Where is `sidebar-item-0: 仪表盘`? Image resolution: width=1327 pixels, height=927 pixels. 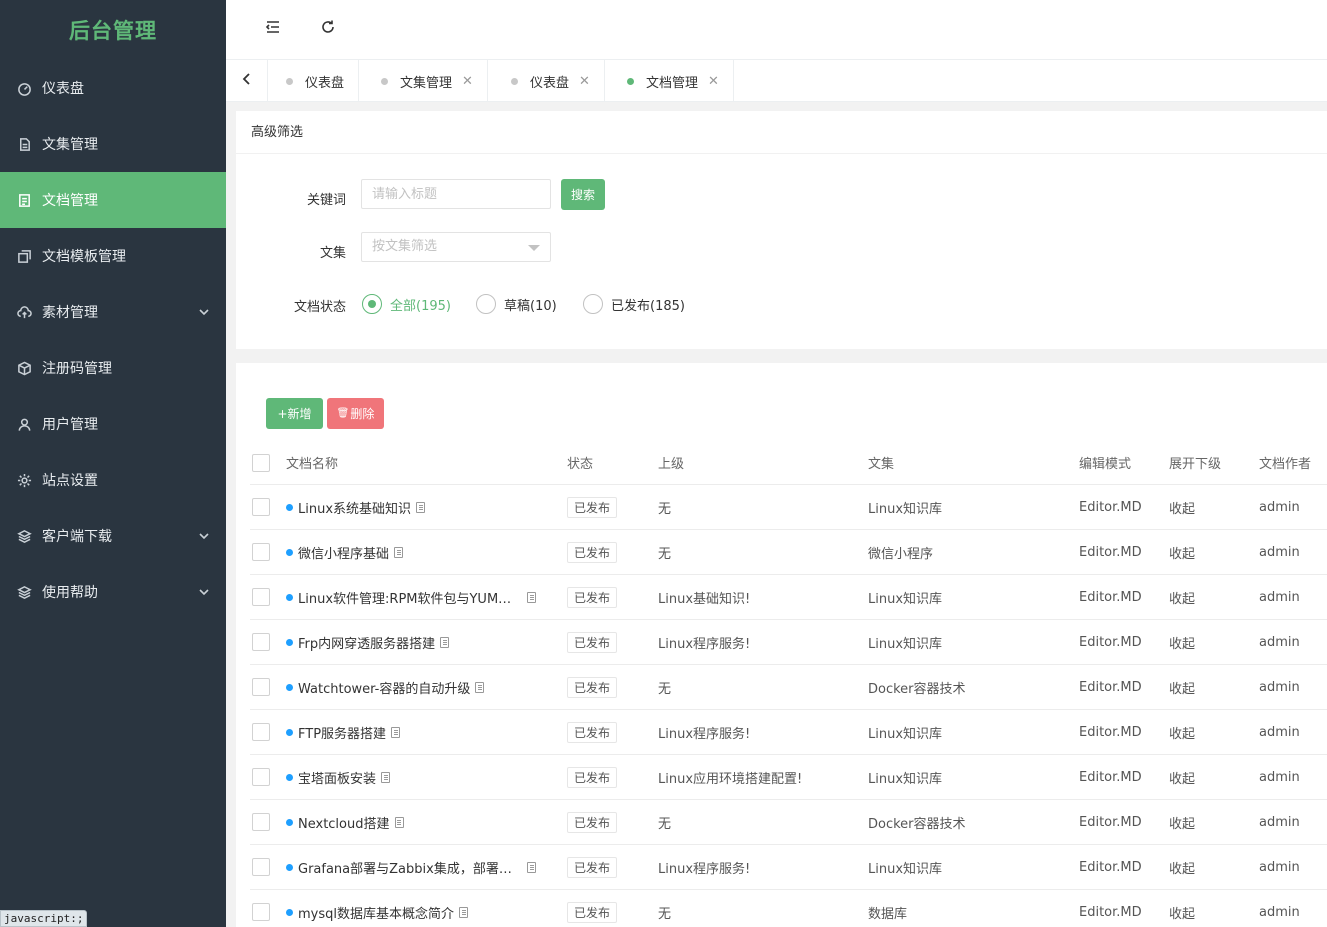 sidebar-item-0: 仪表盘 is located at coordinates (113, 88).